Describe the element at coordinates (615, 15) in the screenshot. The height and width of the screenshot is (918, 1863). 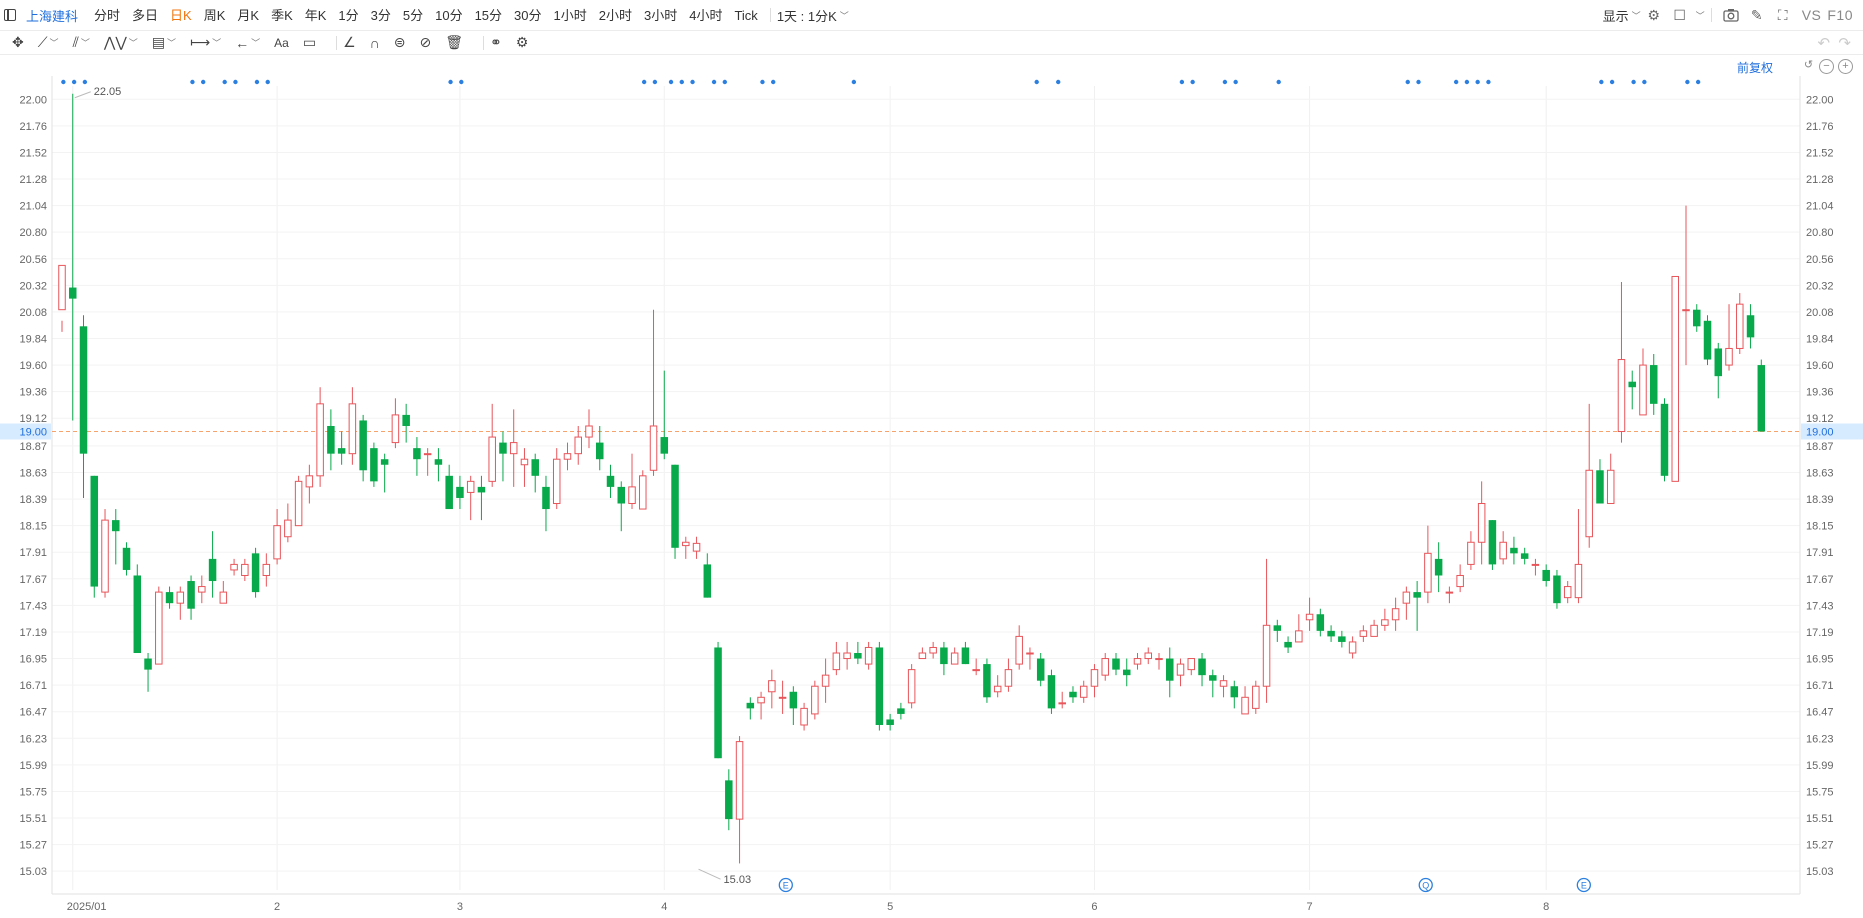
I see `interval-tab: 2小时` at that location.